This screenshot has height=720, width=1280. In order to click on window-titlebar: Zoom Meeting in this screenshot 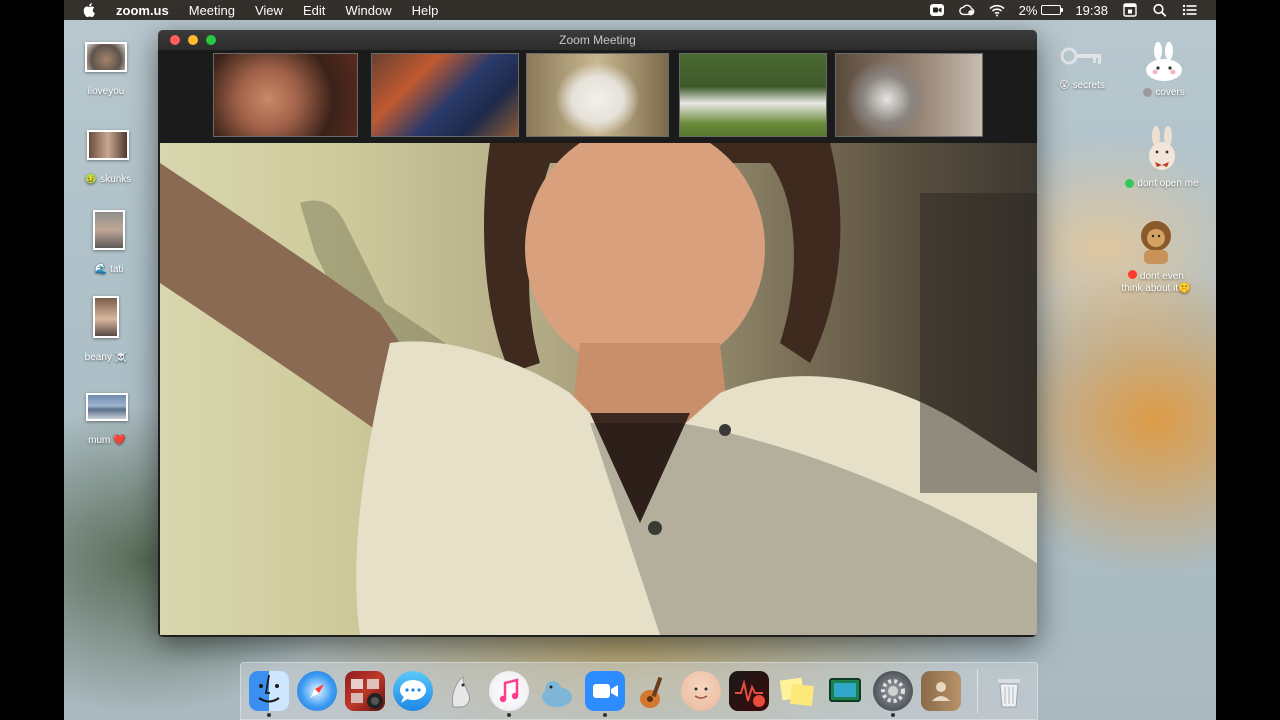, I will do `click(597, 40)`.